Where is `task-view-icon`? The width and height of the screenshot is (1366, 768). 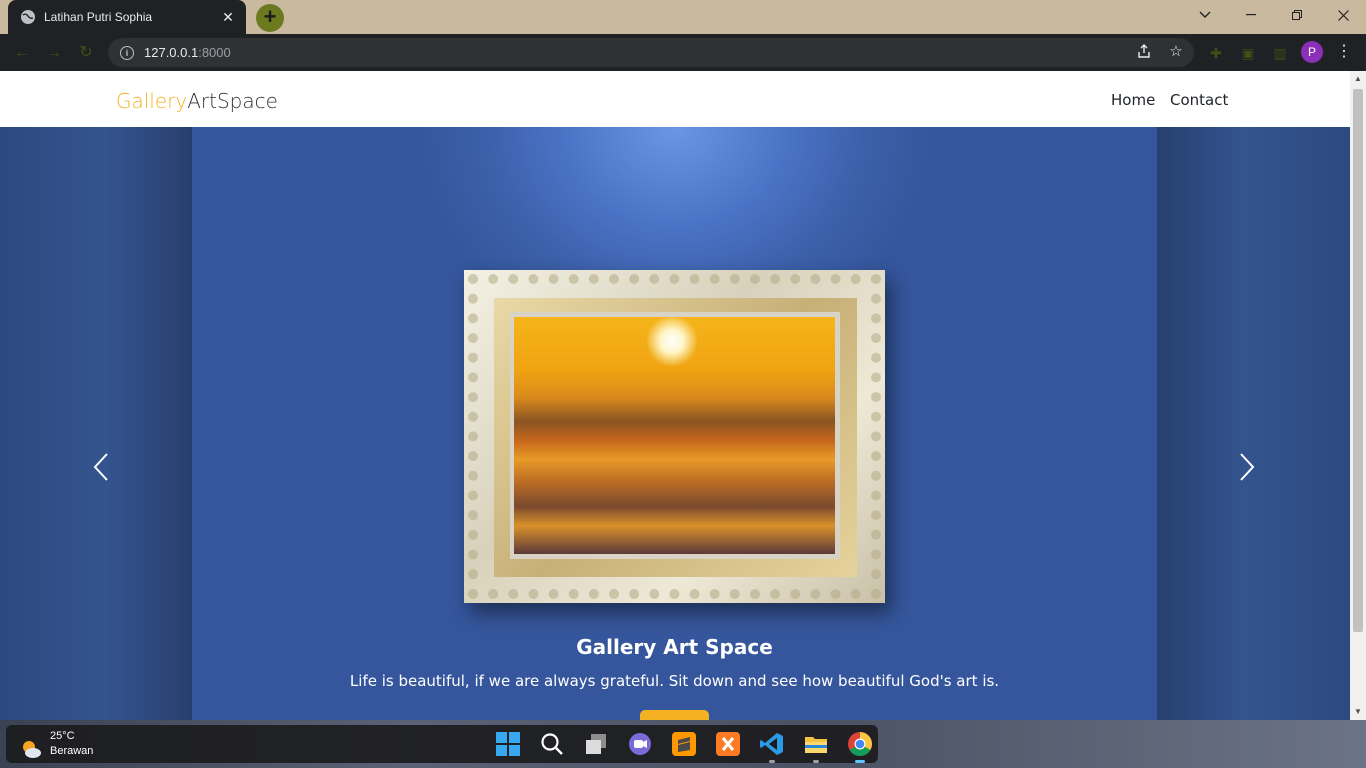
task-view-icon is located at coordinates (596, 744).